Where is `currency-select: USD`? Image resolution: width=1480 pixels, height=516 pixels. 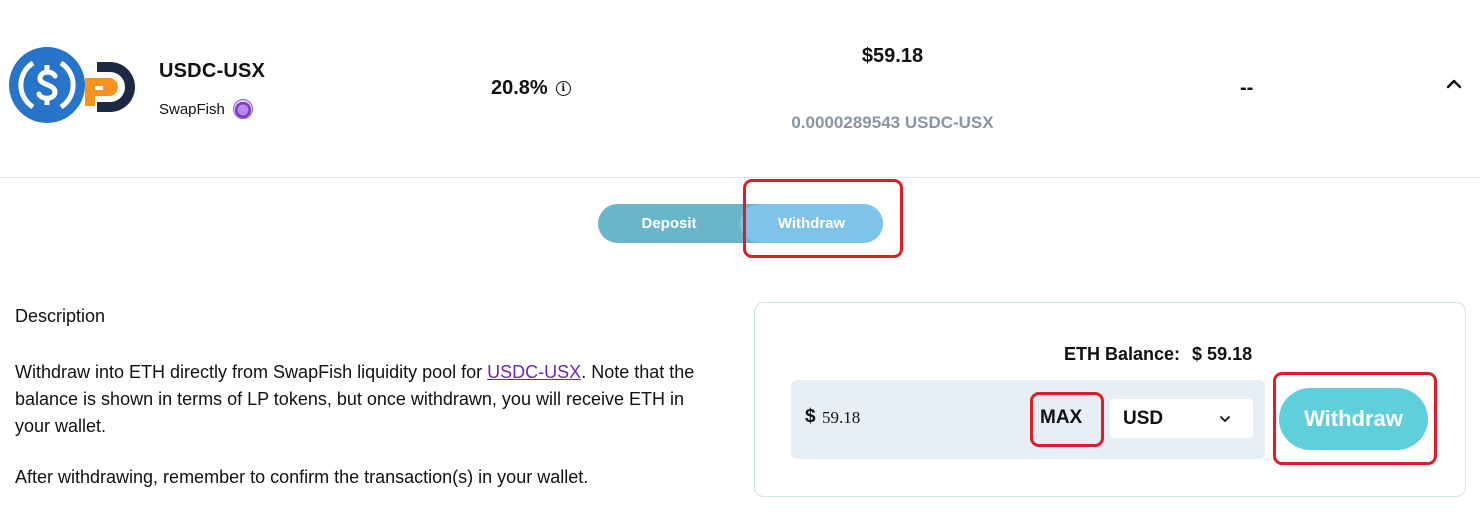 currency-select: USD is located at coordinates (1181, 418).